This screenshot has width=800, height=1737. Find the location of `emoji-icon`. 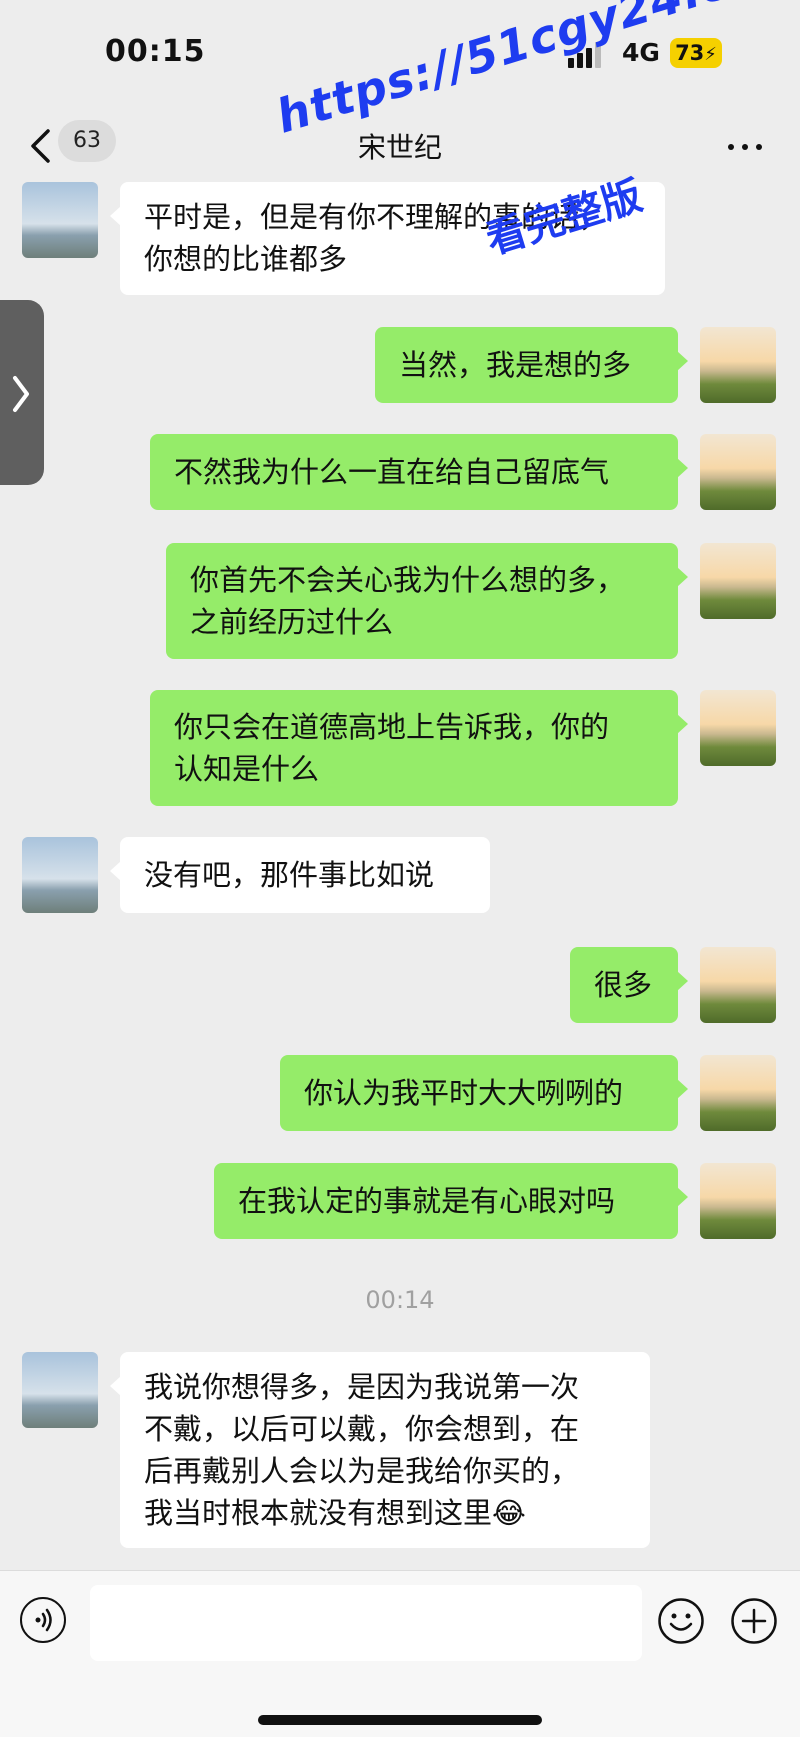

emoji-icon is located at coordinates (681, 1621).